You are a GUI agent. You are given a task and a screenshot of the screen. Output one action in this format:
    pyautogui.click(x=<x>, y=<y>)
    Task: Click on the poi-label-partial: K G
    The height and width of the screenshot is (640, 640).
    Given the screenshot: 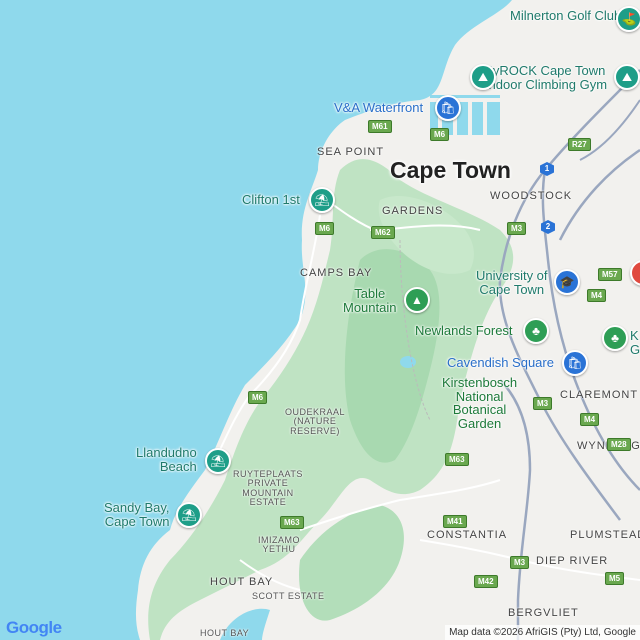 What is the action you would take?
    pyautogui.click(x=635, y=342)
    